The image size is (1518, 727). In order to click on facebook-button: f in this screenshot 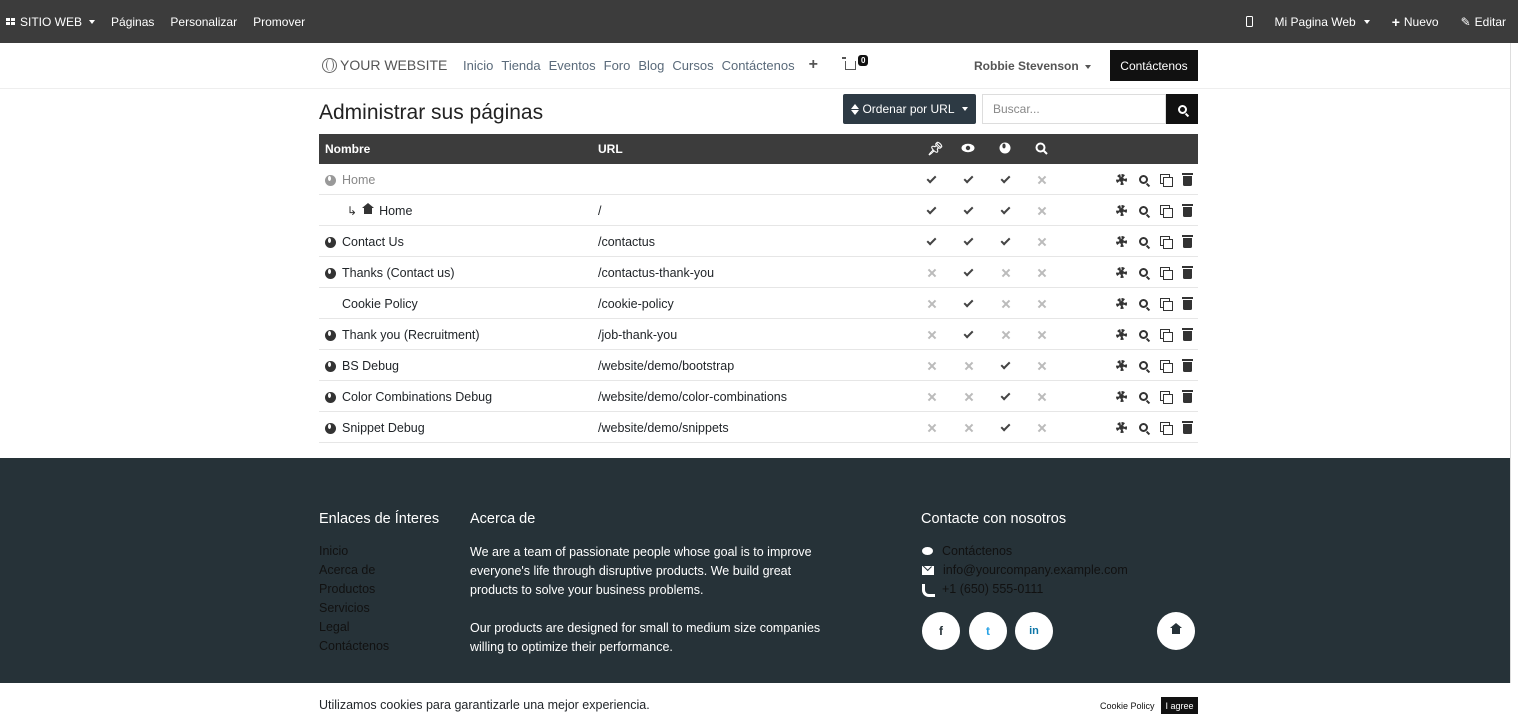, I will do `click(941, 631)`.